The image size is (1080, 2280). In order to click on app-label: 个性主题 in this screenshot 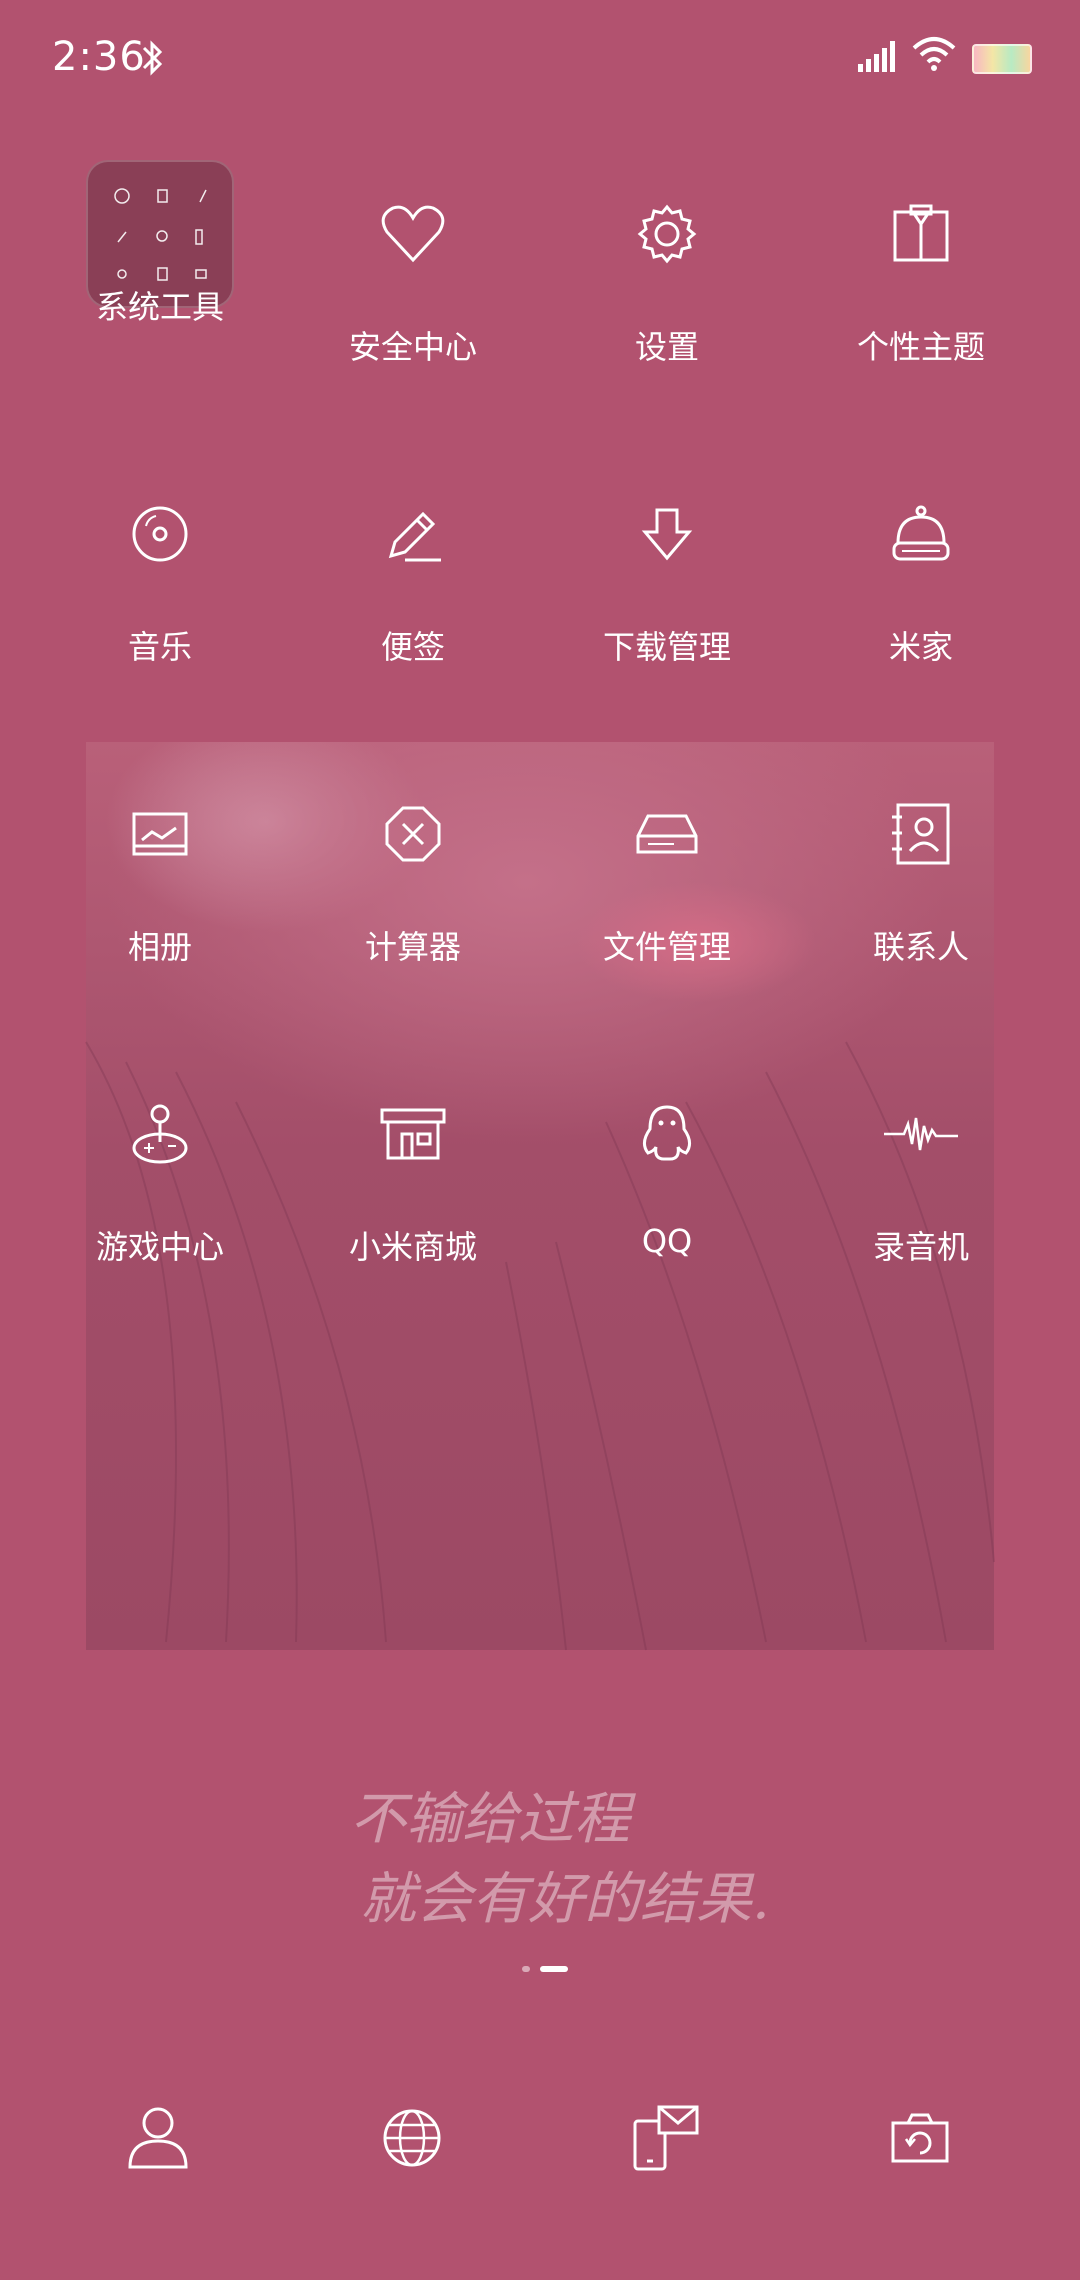, I will do `click(920, 347)`.